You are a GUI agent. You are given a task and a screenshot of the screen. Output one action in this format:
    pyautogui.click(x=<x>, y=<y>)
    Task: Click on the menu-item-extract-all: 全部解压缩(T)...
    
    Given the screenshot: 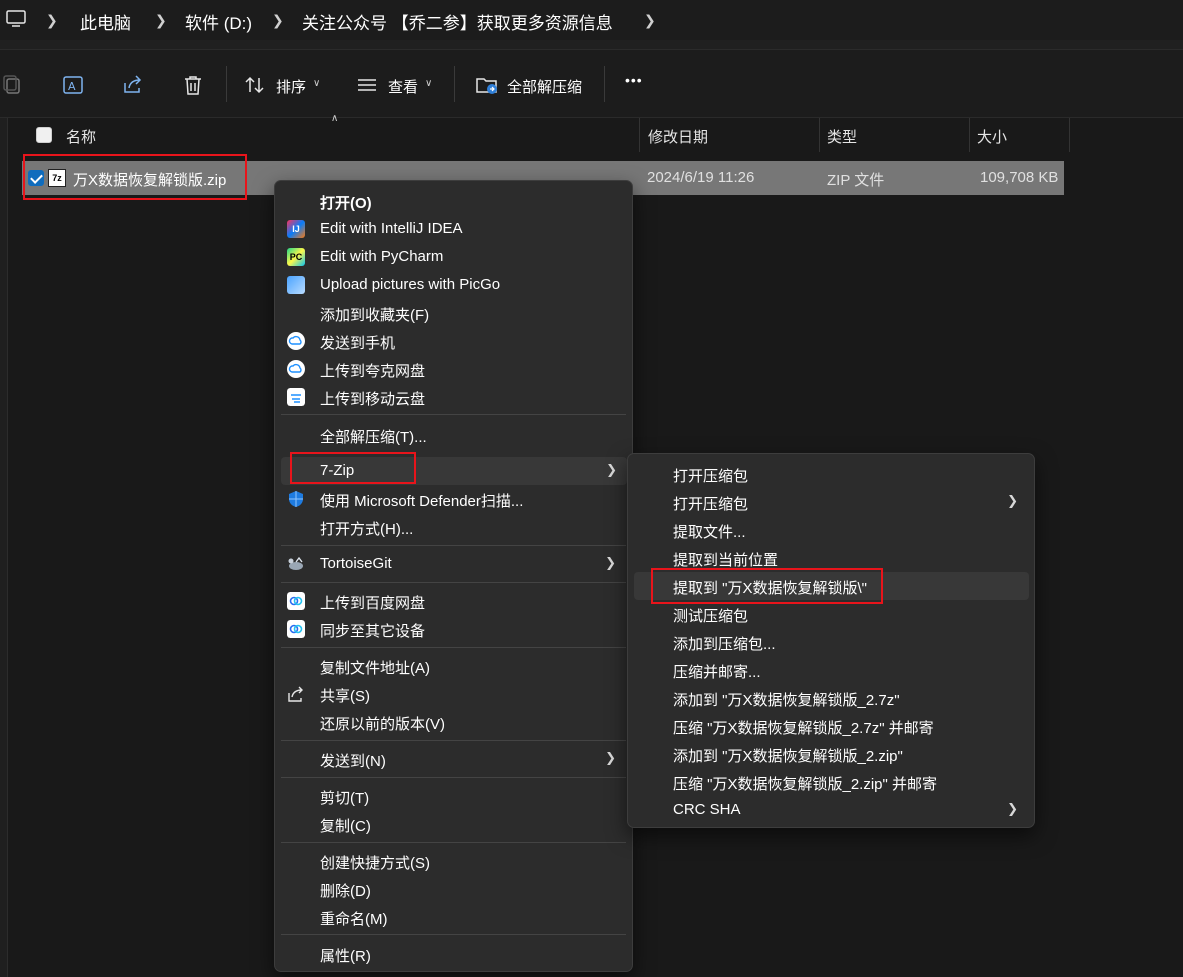 What is the action you would take?
    pyautogui.click(x=453, y=435)
    